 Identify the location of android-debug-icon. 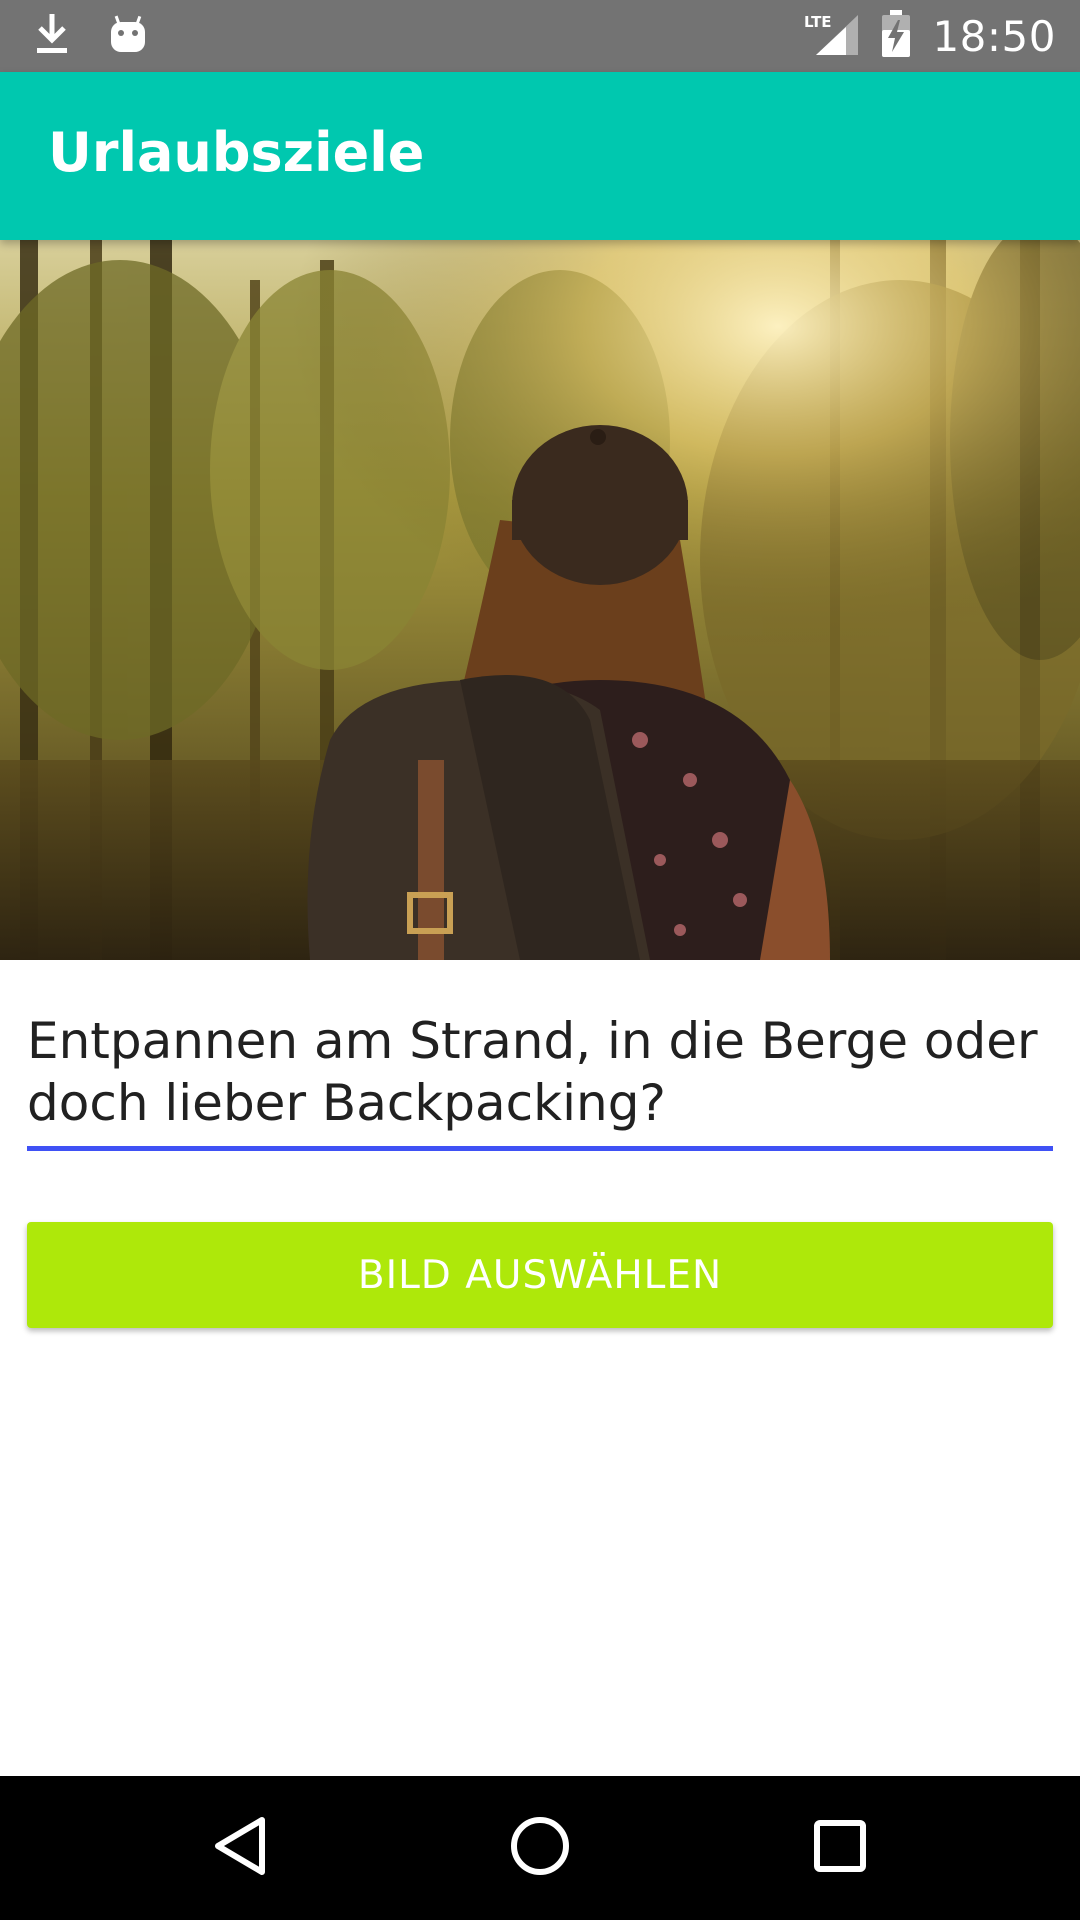
(128, 36).